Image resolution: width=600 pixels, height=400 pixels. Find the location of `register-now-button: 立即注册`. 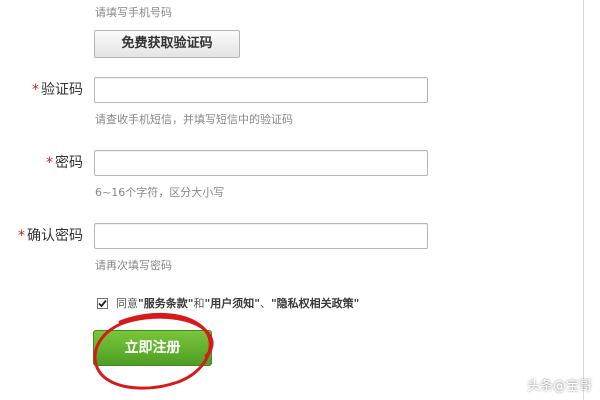

register-now-button: 立即注册 is located at coordinates (152, 348).